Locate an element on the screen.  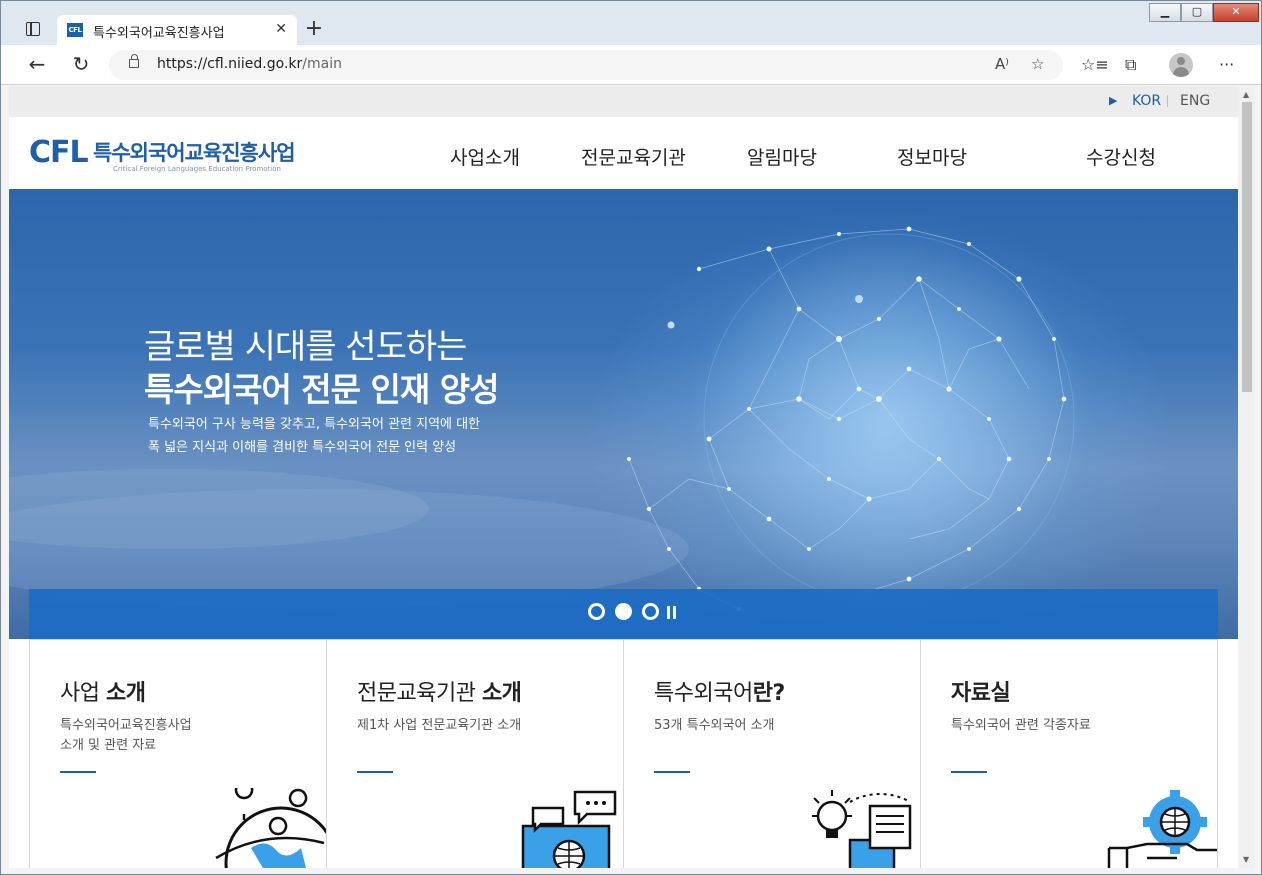
profile-avatar is located at coordinates (1181, 65).